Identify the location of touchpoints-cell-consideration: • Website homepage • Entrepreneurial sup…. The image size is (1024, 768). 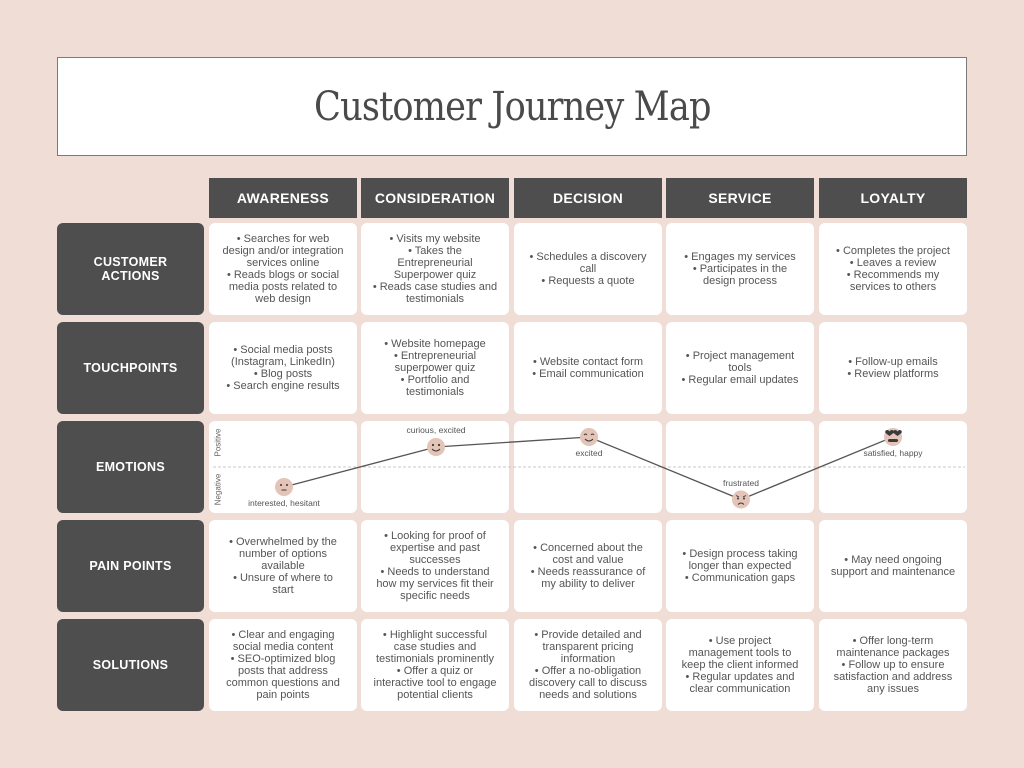
(435, 368).